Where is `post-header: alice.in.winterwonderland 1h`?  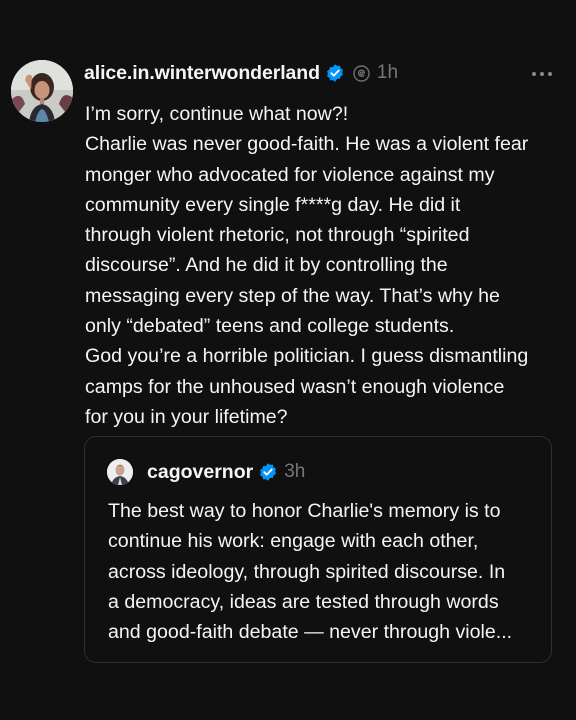
post-header: alice.in.winterwonderland 1h is located at coordinates (241, 73).